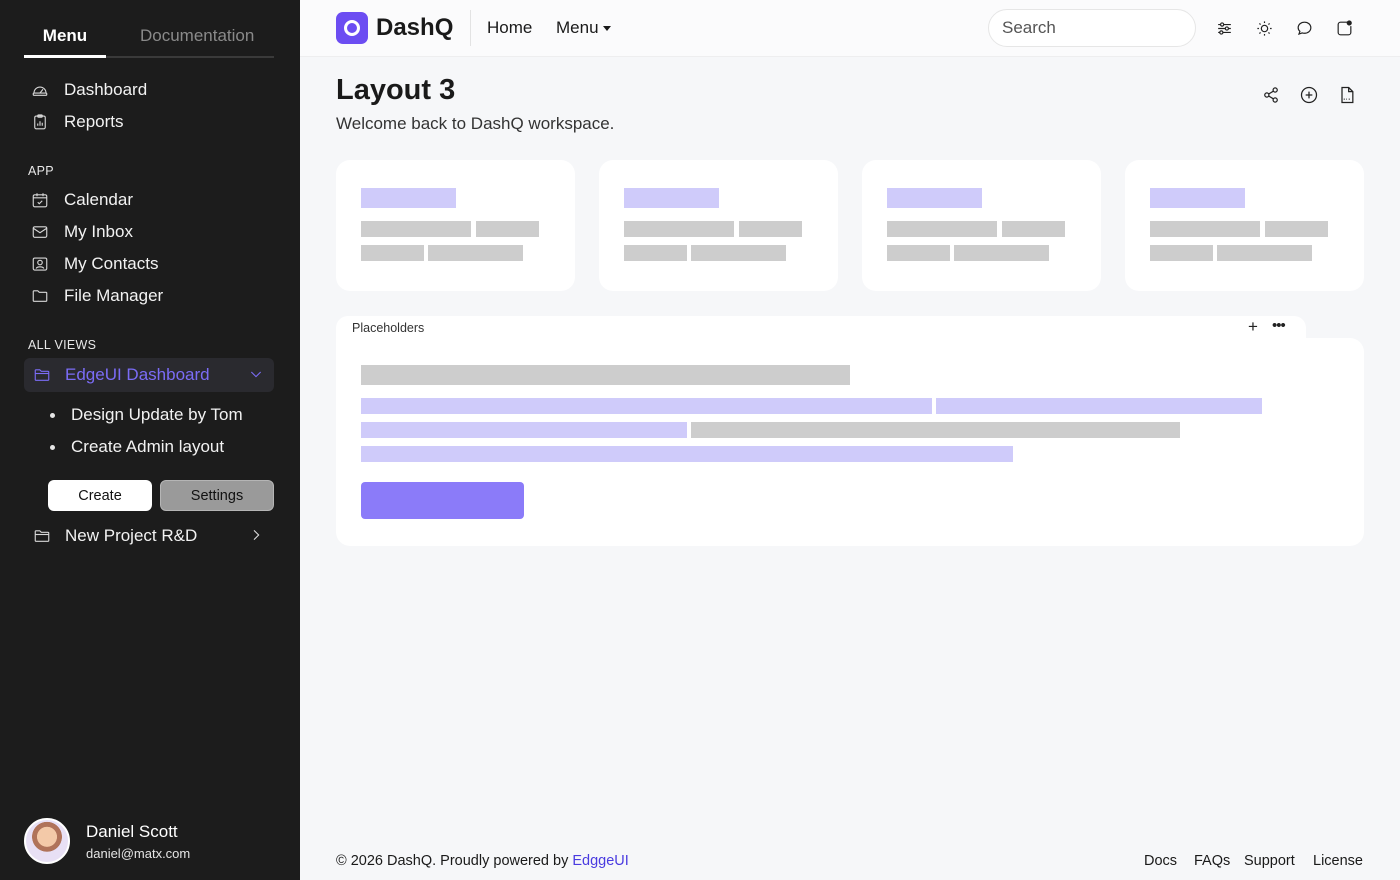 Image resolution: width=1400 pixels, height=880 pixels. I want to click on sidebar-item-file-manager: File Manager, so click(96, 296).